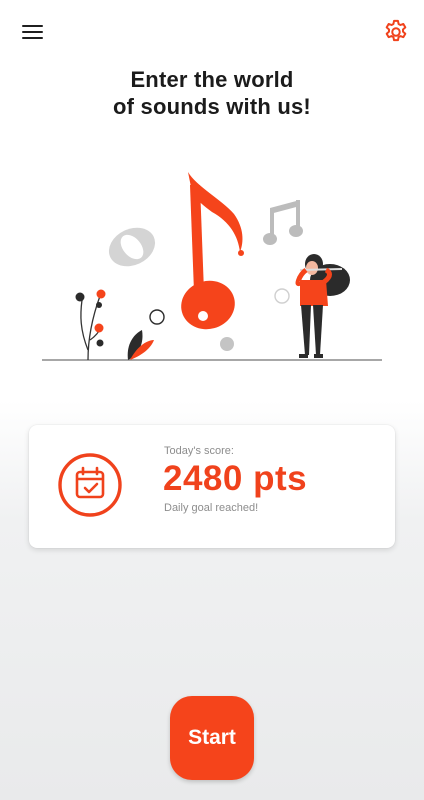 This screenshot has height=800, width=424. Describe the element at coordinates (212, 33) in the screenshot. I see `top-bar` at that location.